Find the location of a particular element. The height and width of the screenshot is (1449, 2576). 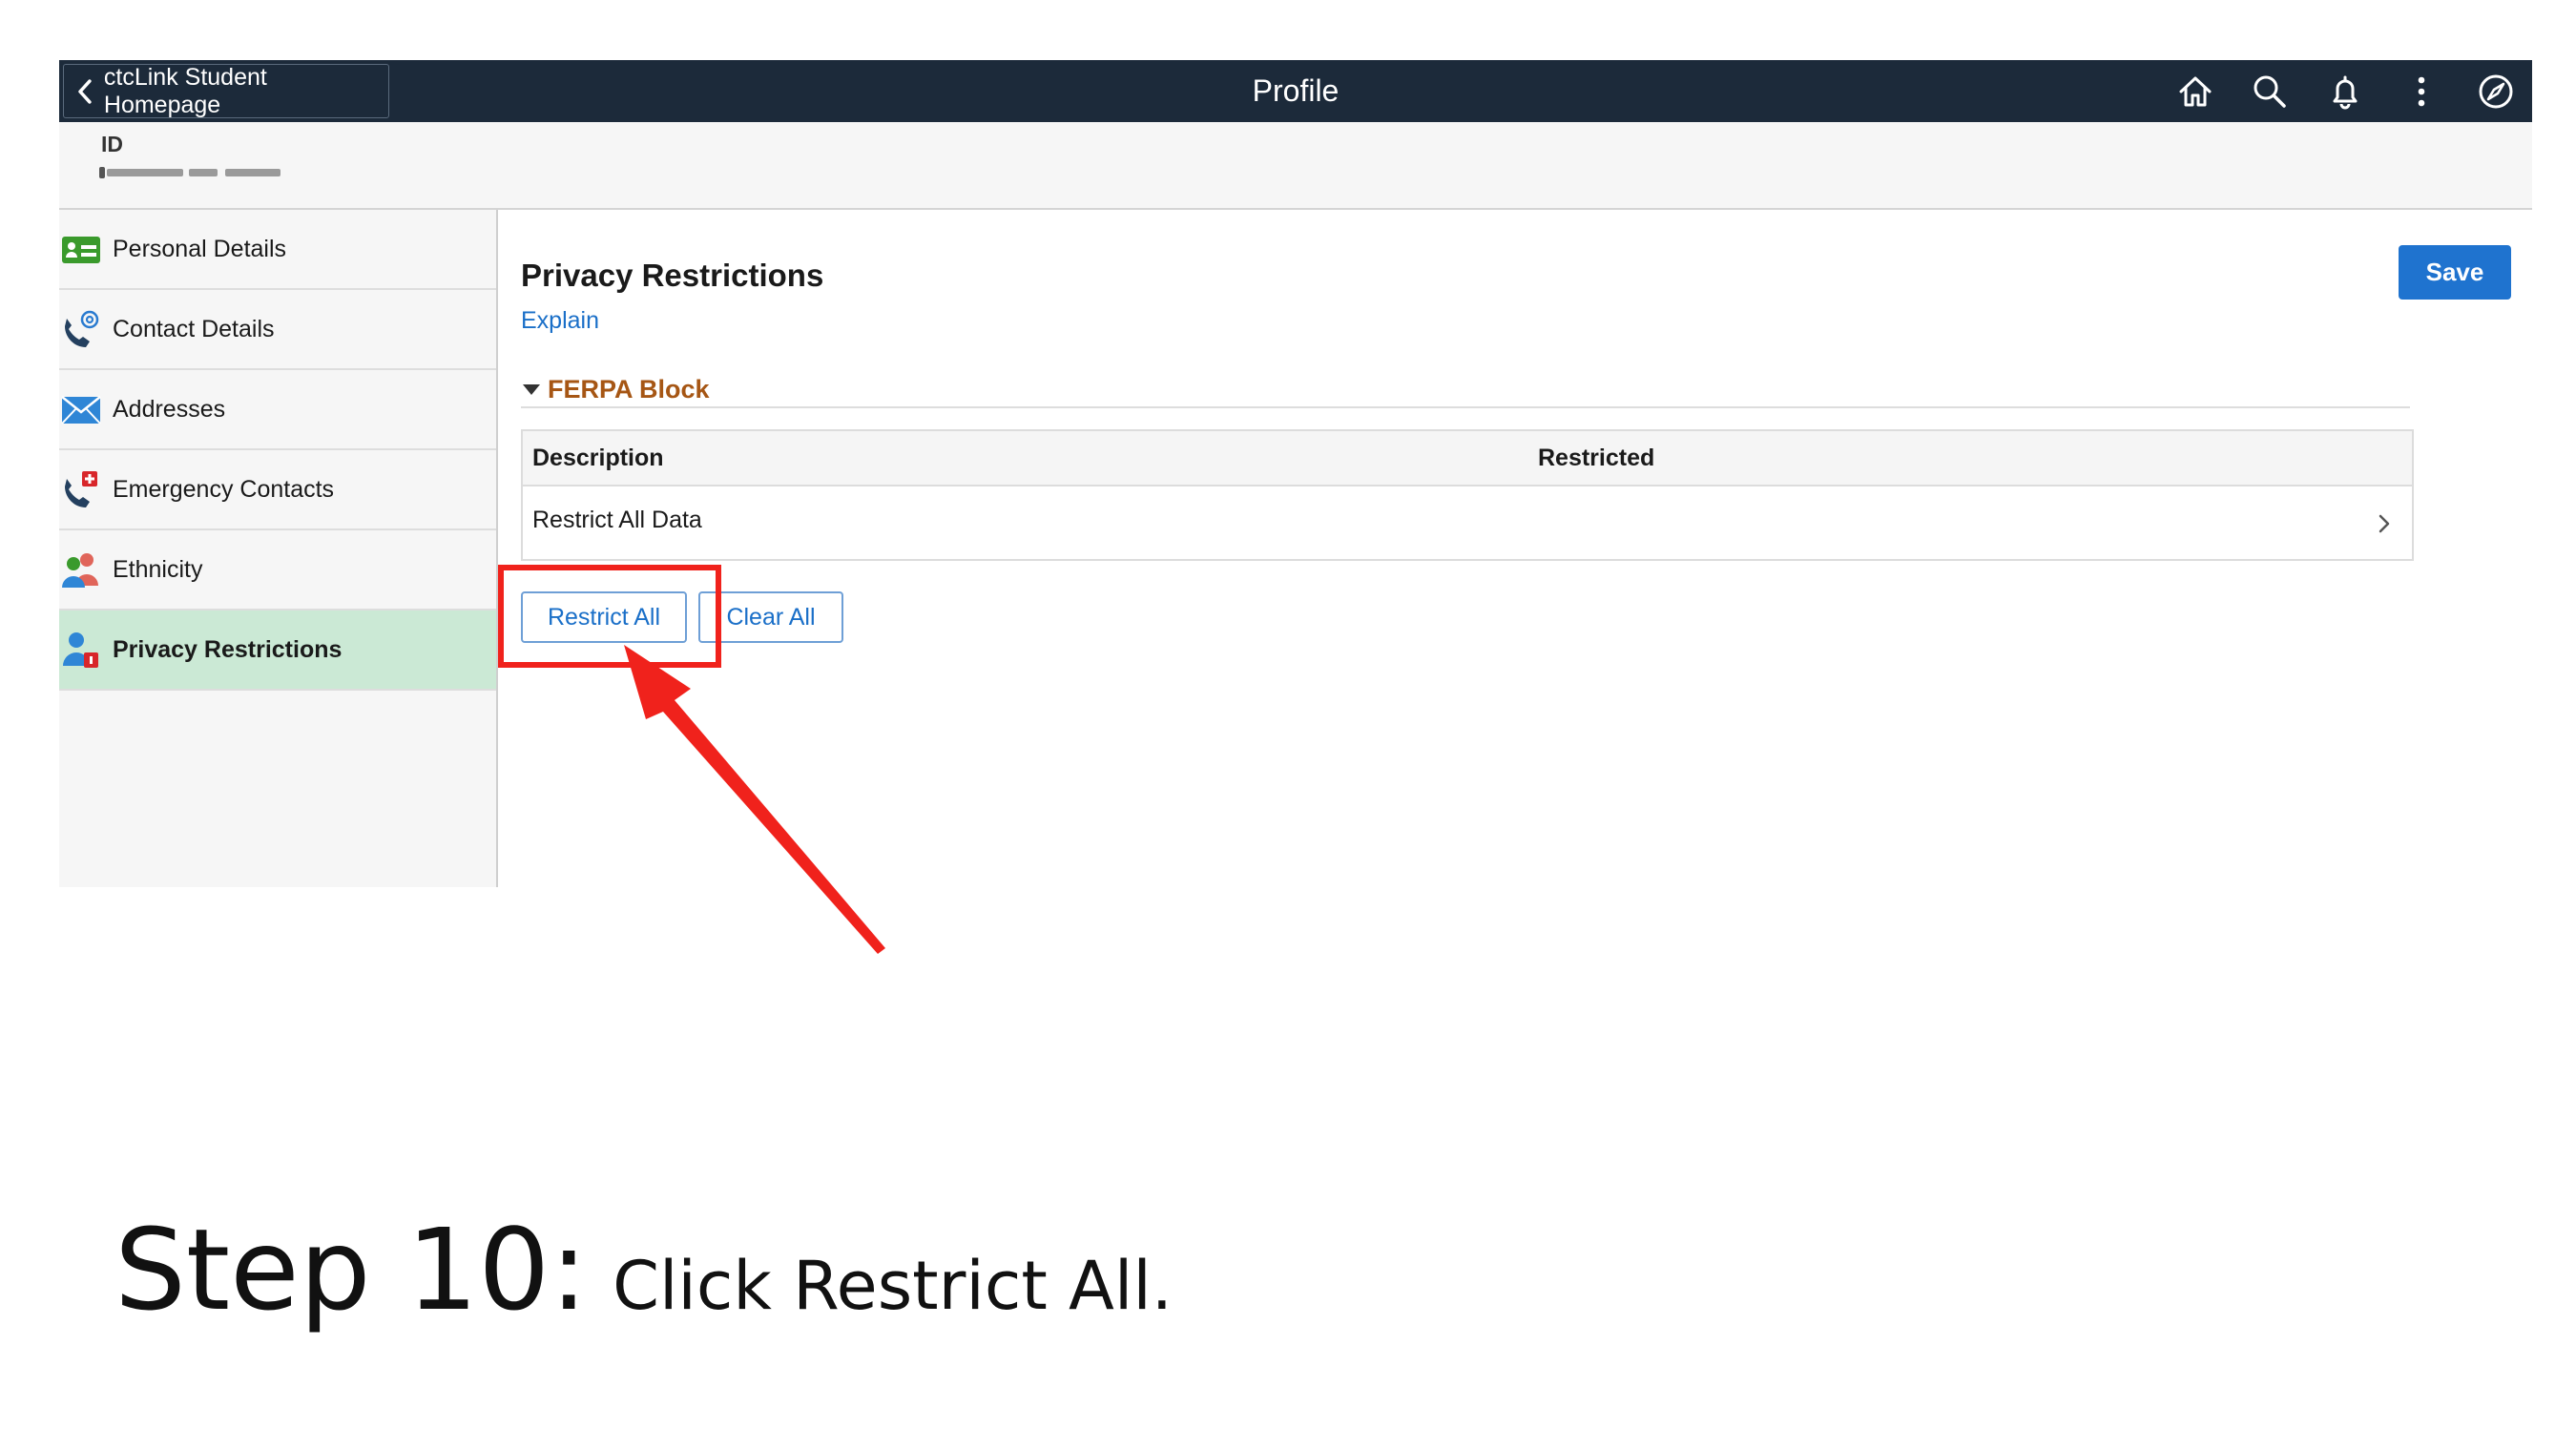

id-value-redacted is located at coordinates (197, 172).